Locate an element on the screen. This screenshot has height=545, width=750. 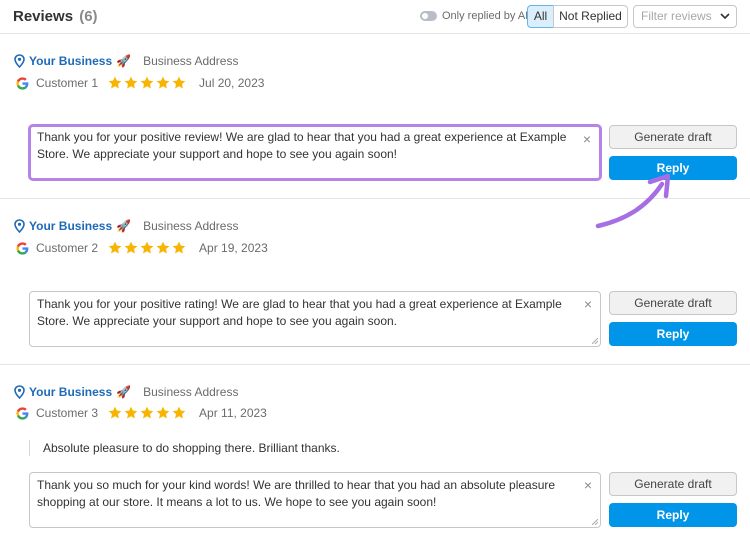
filter-all-button: All is located at coordinates (540, 16).